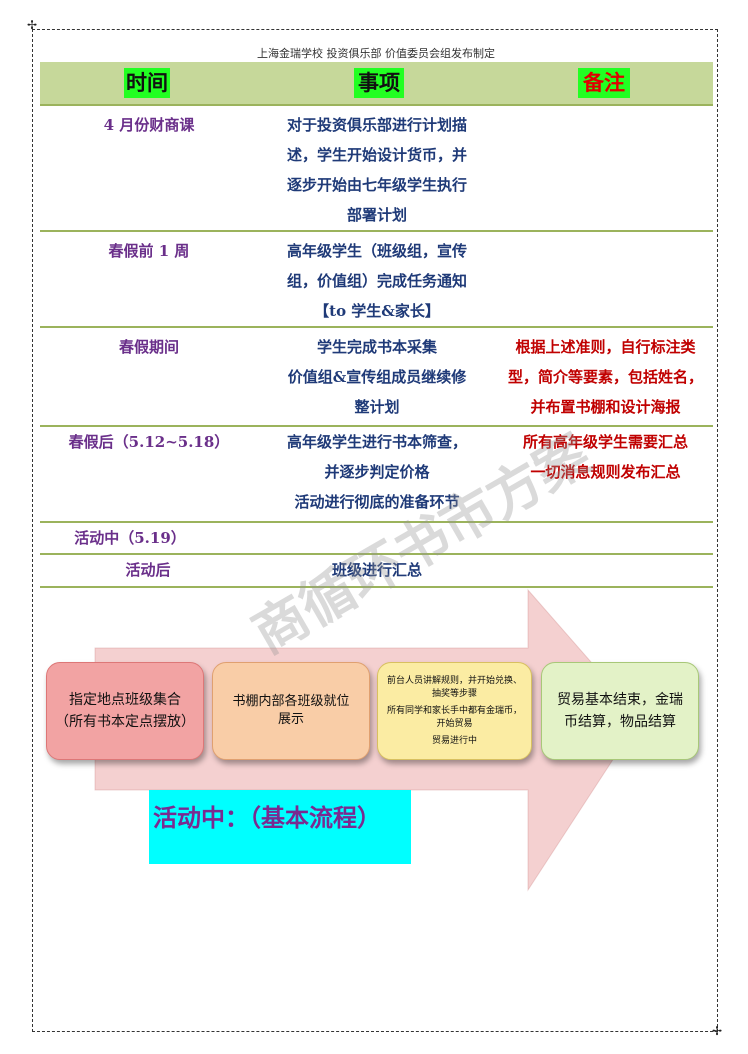 The width and height of the screenshot is (748, 1054). I want to click on flow-step-display: 书棚内部各班级就位 展示, so click(291, 711).